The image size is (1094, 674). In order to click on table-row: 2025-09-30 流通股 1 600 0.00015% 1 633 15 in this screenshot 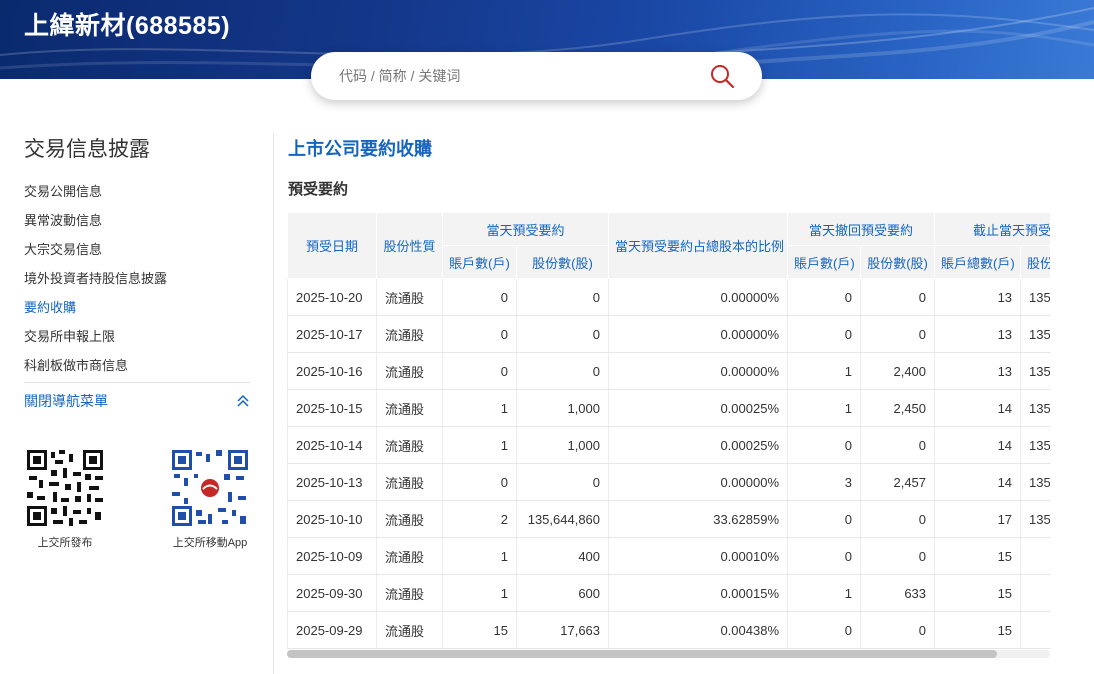, I will do `click(668, 593)`.